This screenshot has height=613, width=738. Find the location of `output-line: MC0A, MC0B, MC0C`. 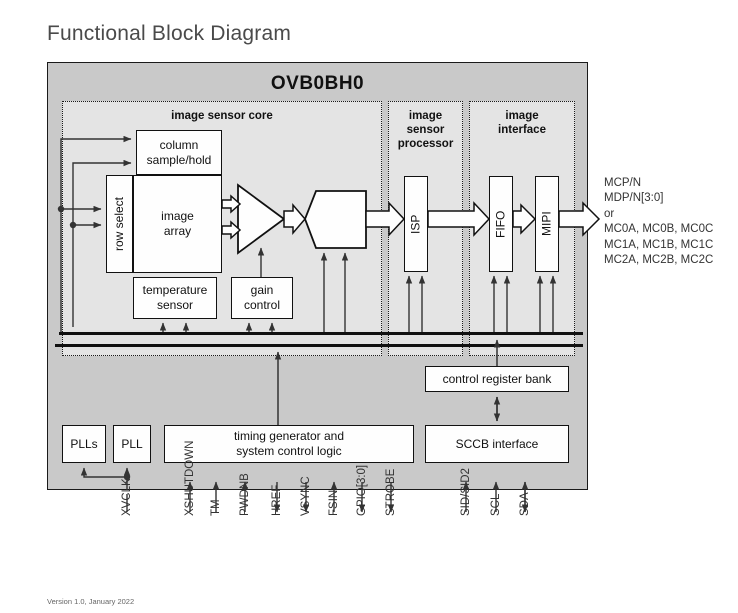

output-line: MC0A, MC0B, MC0C is located at coordinates (659, 229).